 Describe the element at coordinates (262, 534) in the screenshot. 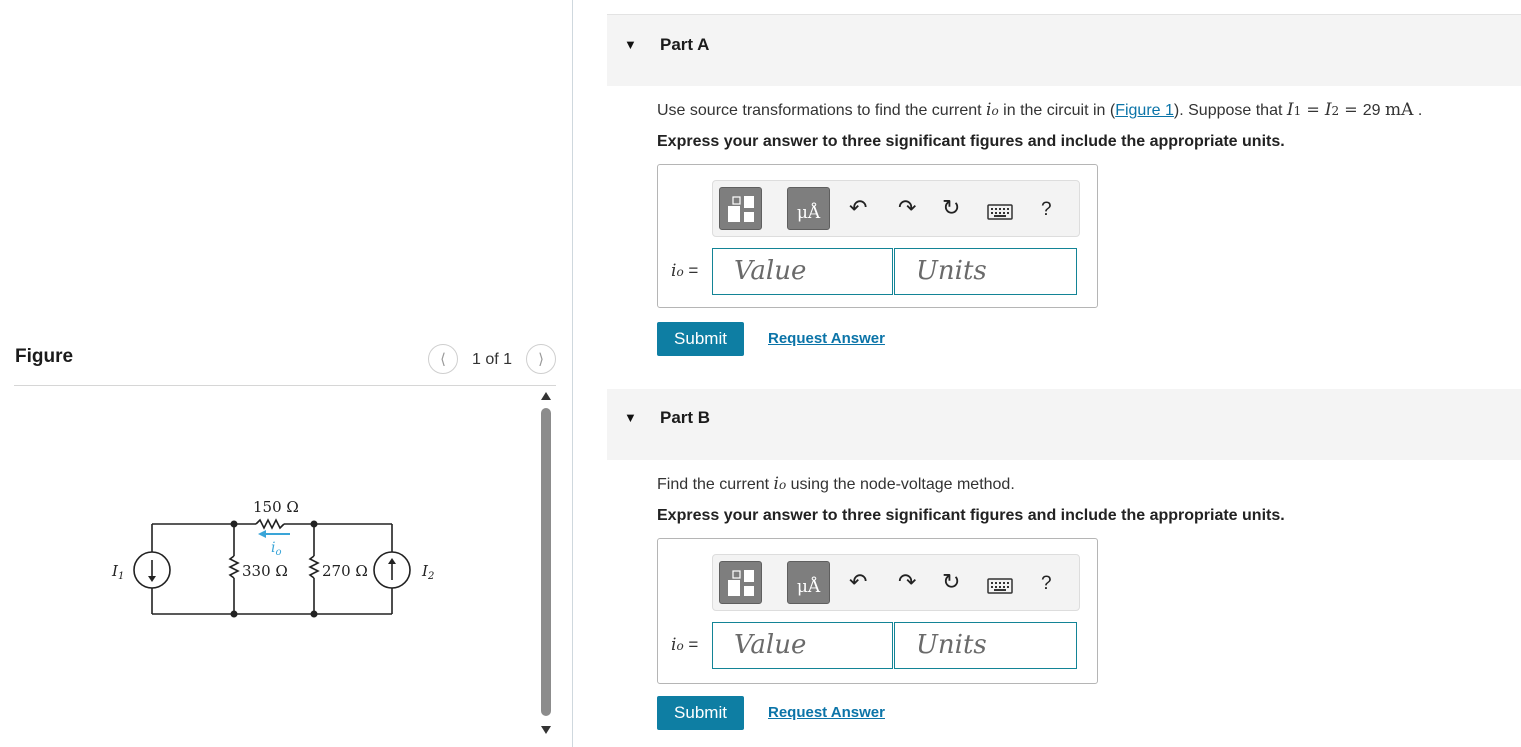

I see `current-arrow-head` at that location.